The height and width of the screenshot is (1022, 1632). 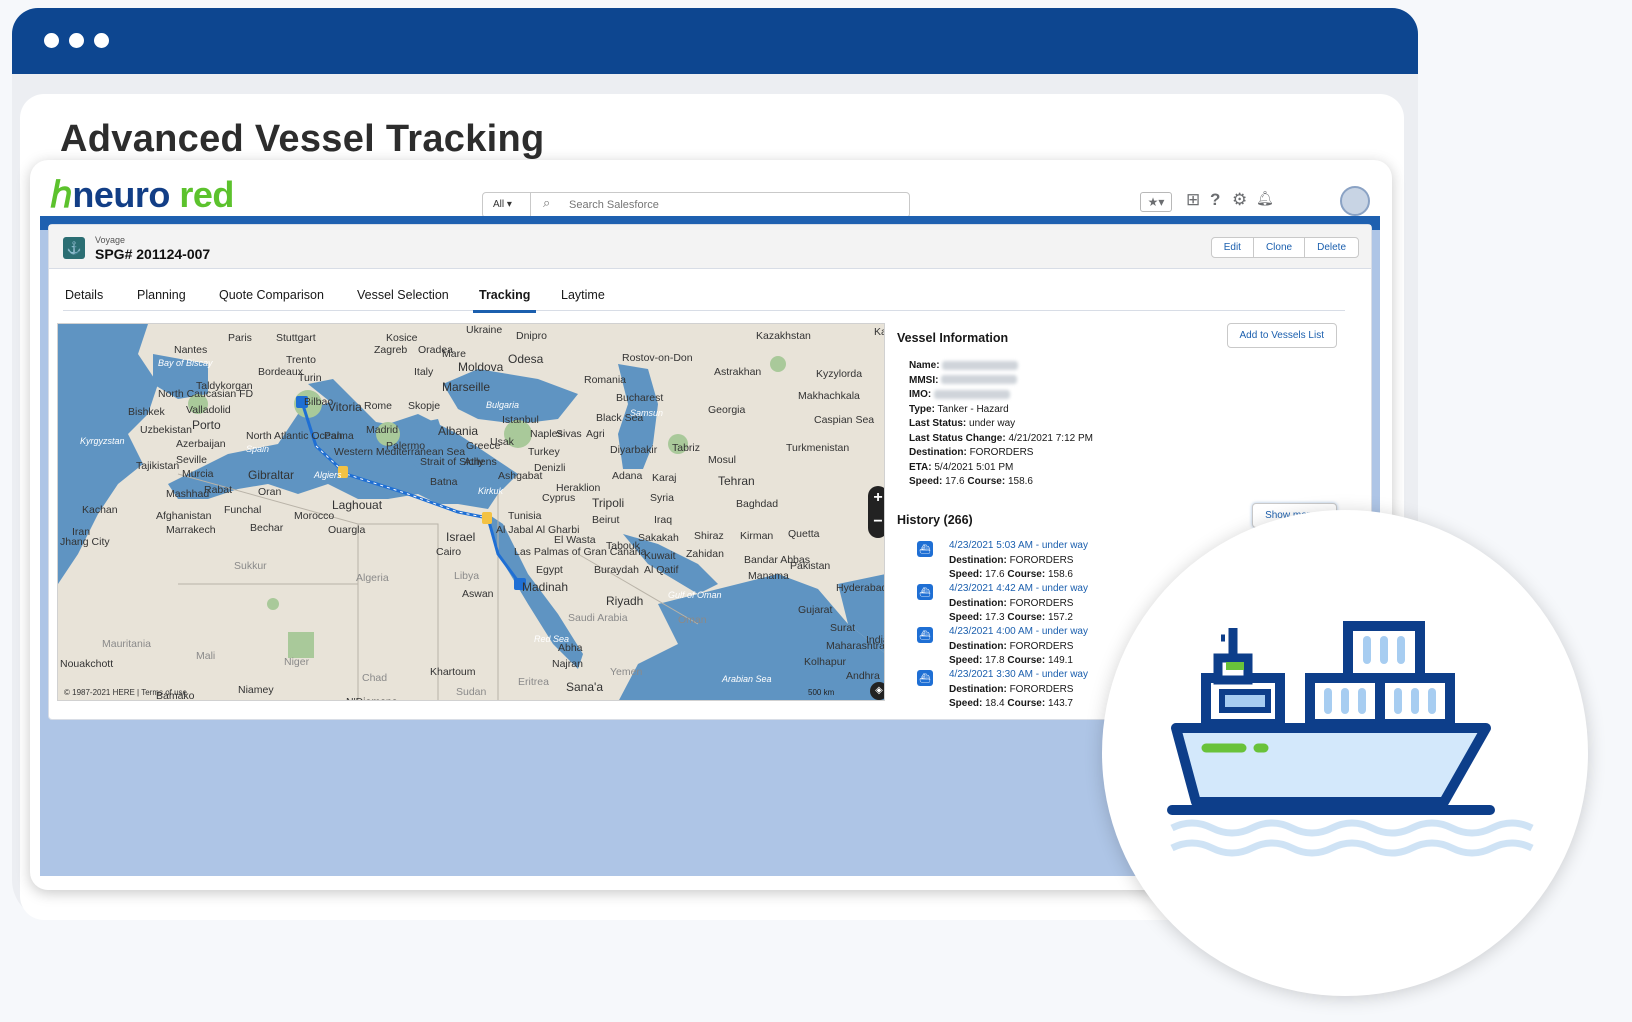 I want to click on field-name: Name:, so click(x=1001, y=366).